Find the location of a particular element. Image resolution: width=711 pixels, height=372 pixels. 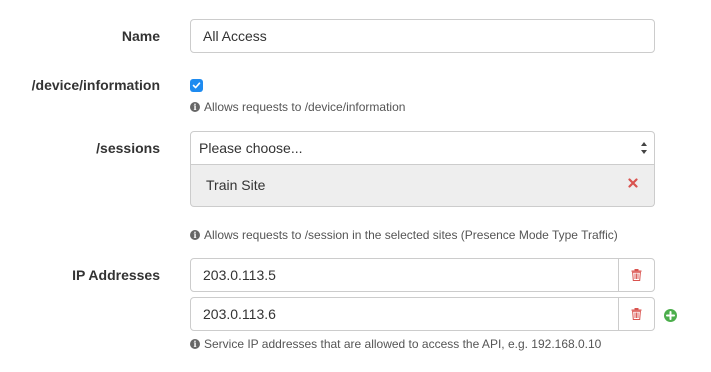

add-ip-button is located at coordinates (670, 315).